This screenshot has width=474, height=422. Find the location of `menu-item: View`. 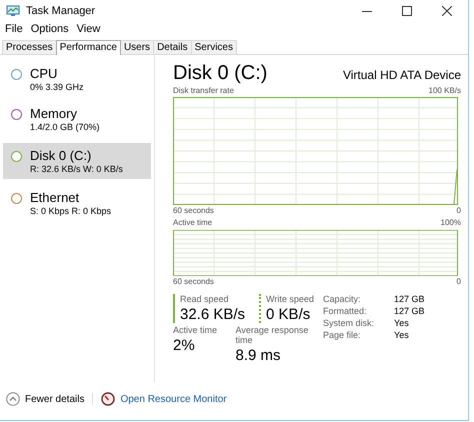

menu-item: View is located at coordinates (88, 29).